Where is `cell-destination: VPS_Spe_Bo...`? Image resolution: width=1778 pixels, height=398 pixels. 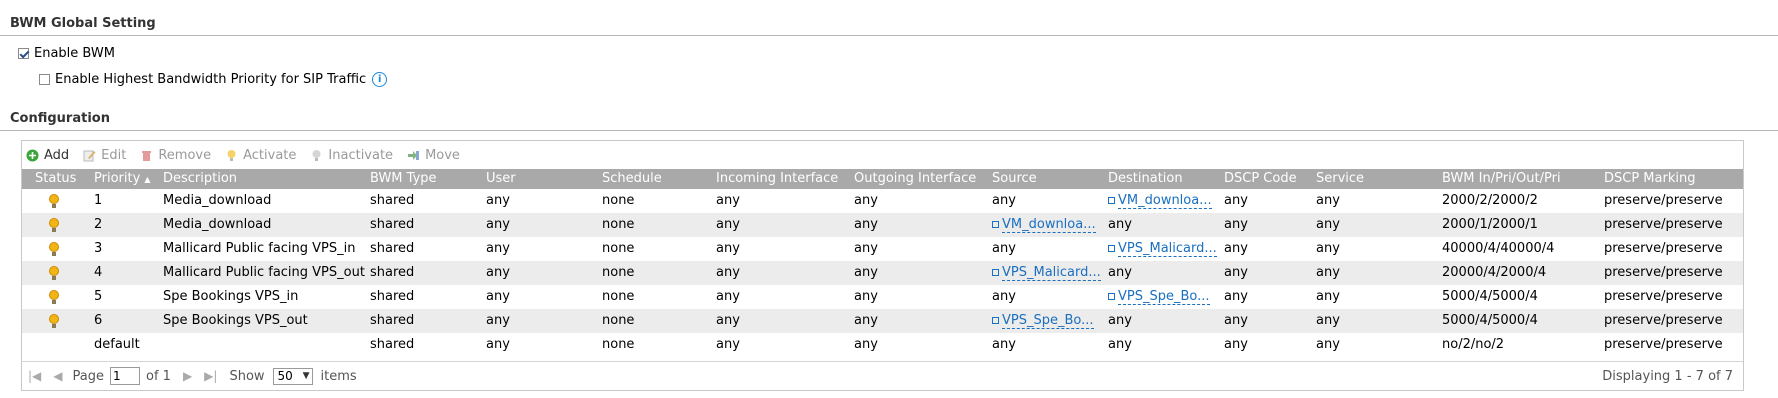 cell-destination: VPS_Spe_Bo... is located at coordinates (1159, 297).